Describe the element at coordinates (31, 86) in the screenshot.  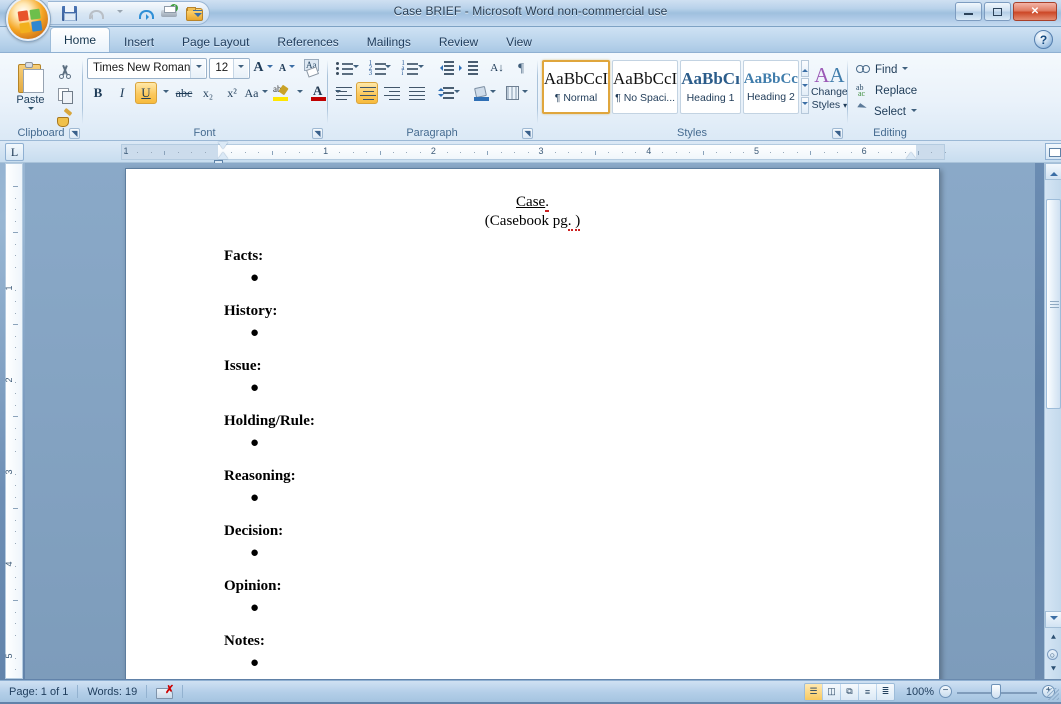
I see `paste-button: Paste` at that location.